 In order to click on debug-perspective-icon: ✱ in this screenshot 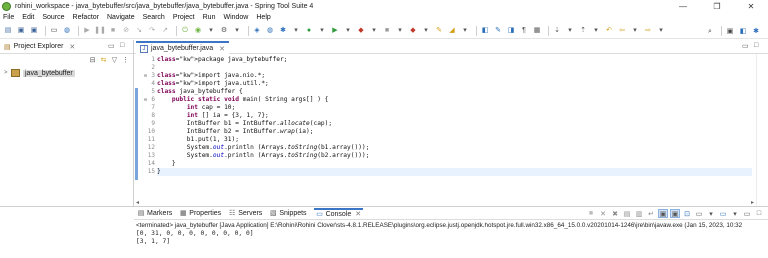, I will do `click(756, 31)`.